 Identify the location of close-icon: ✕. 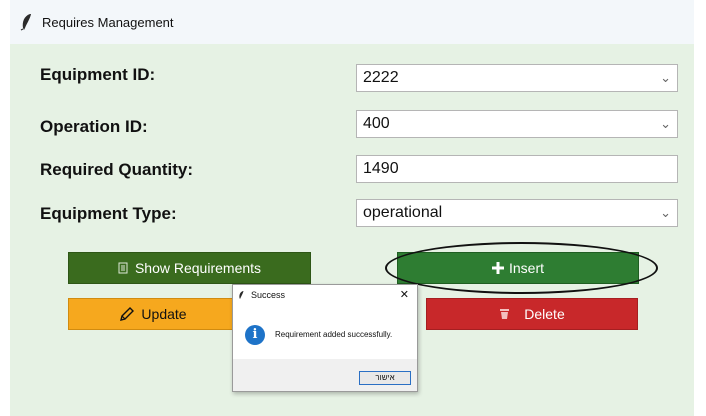
(404, 294).